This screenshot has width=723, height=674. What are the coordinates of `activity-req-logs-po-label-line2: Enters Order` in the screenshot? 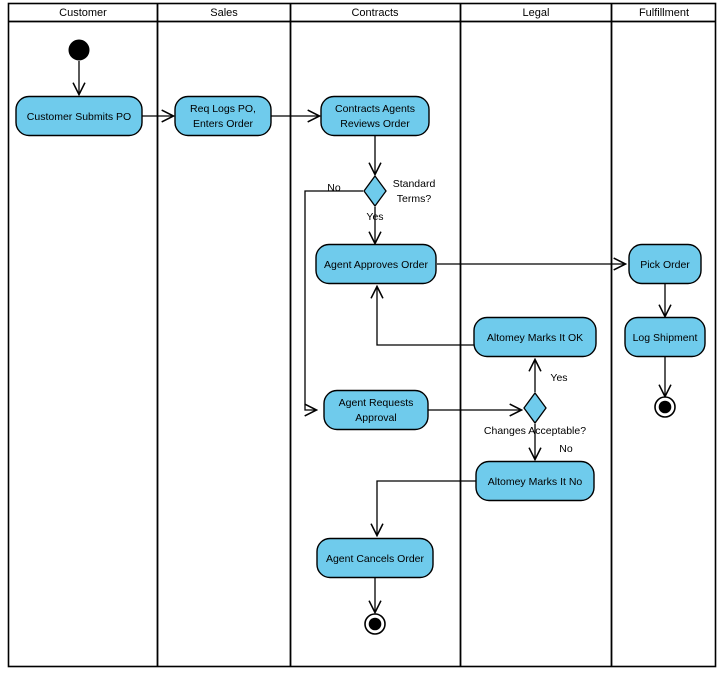 It's located at (223, 124).